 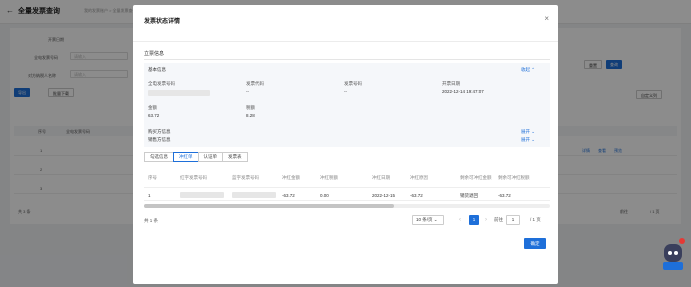 I want to click on tab-3: 发票表, so click(x=235, y=157).